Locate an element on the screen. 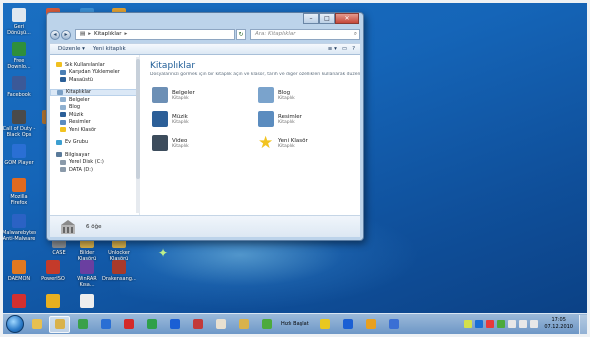 The height and width of the screenshot is (337, 590). library-item: Resimler Kitaplık is located at coordinates (308, 119).